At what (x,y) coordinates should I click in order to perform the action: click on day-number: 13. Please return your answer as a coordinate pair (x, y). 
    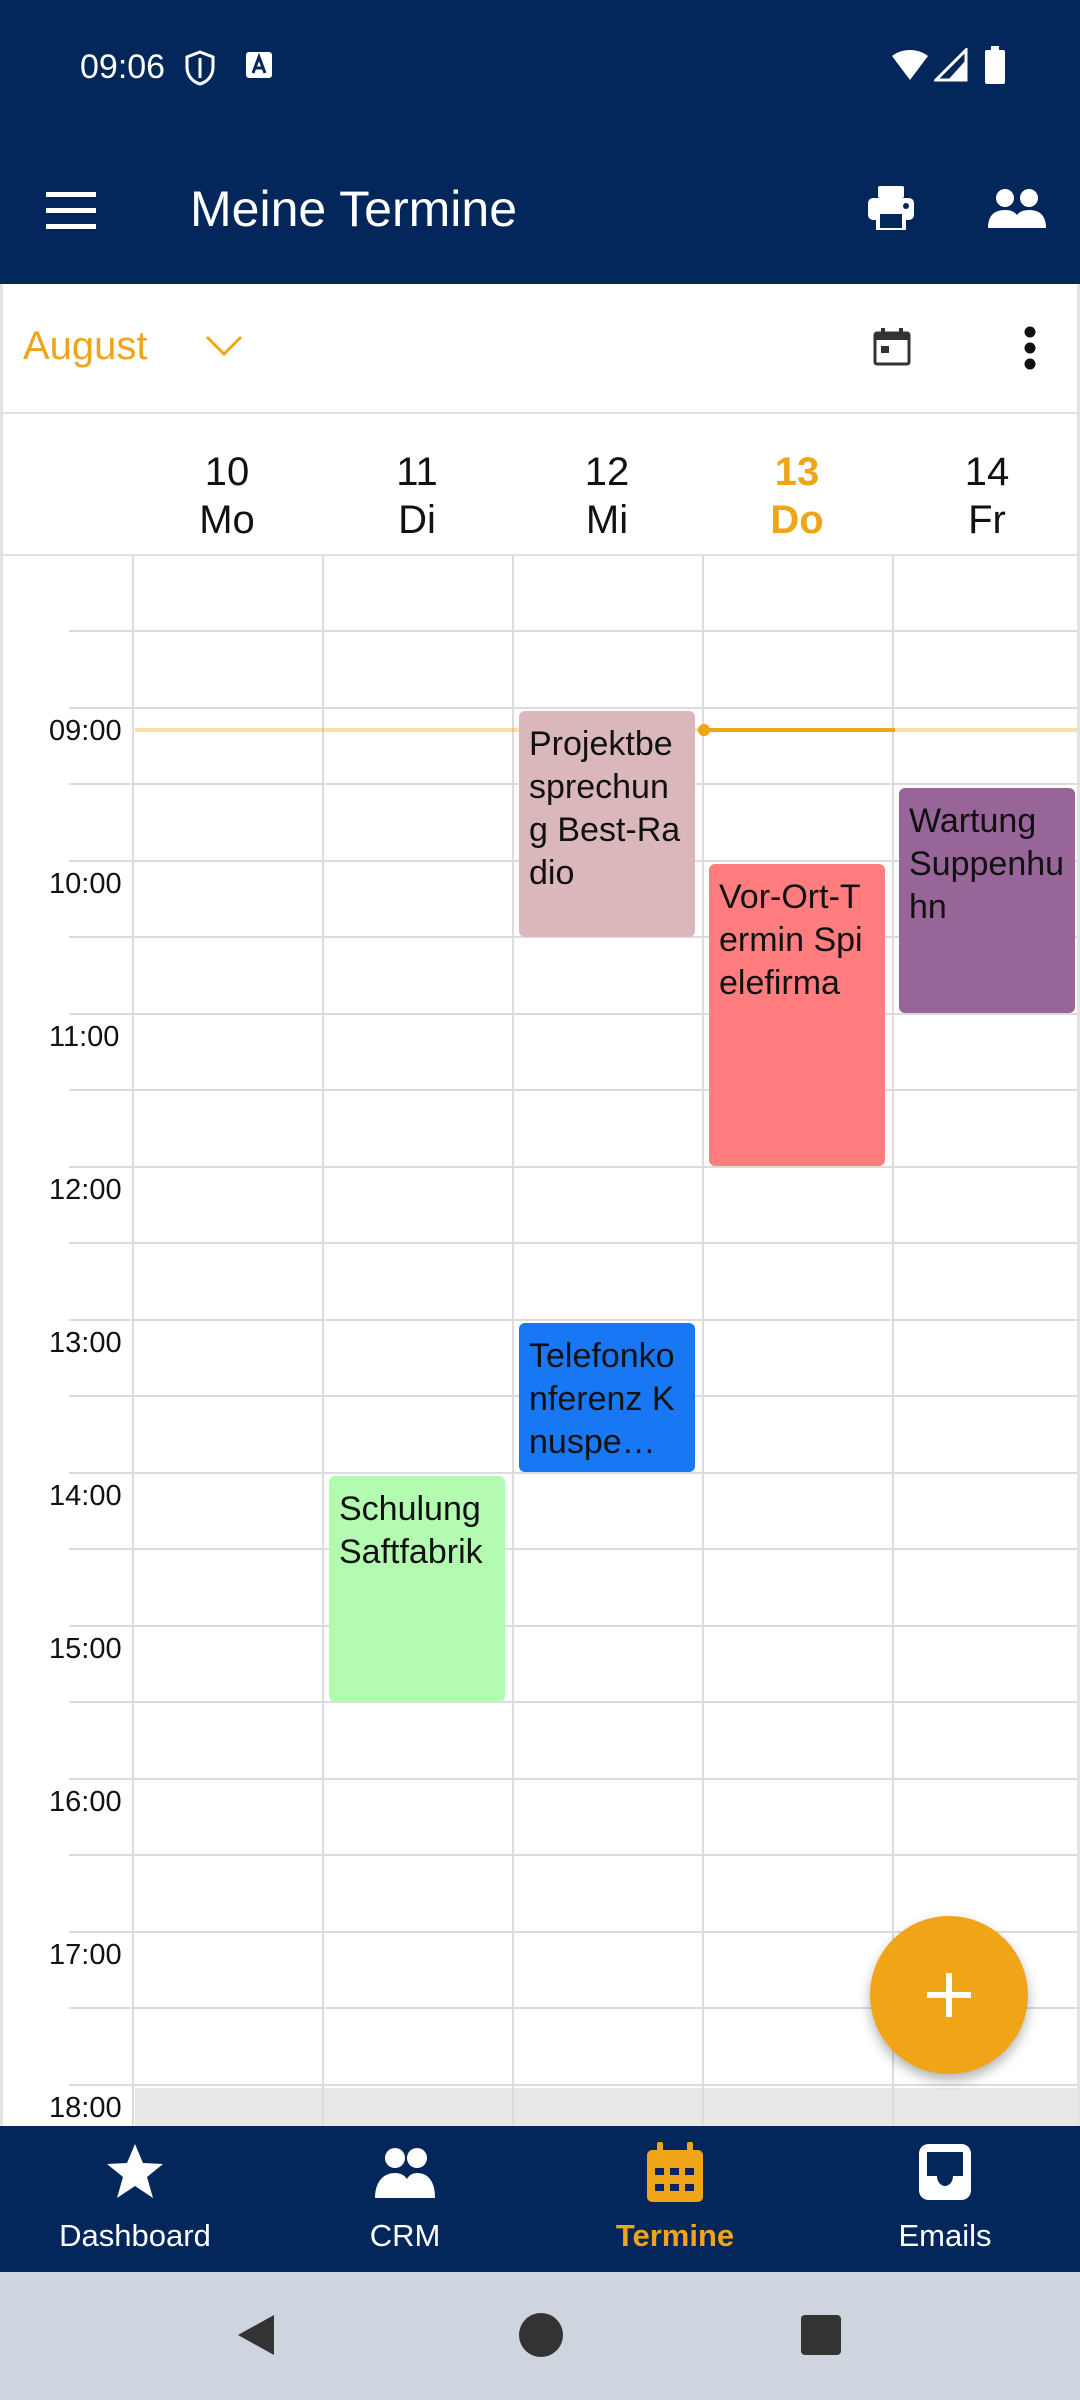
    Looking at the image, I should click on (797, 472).